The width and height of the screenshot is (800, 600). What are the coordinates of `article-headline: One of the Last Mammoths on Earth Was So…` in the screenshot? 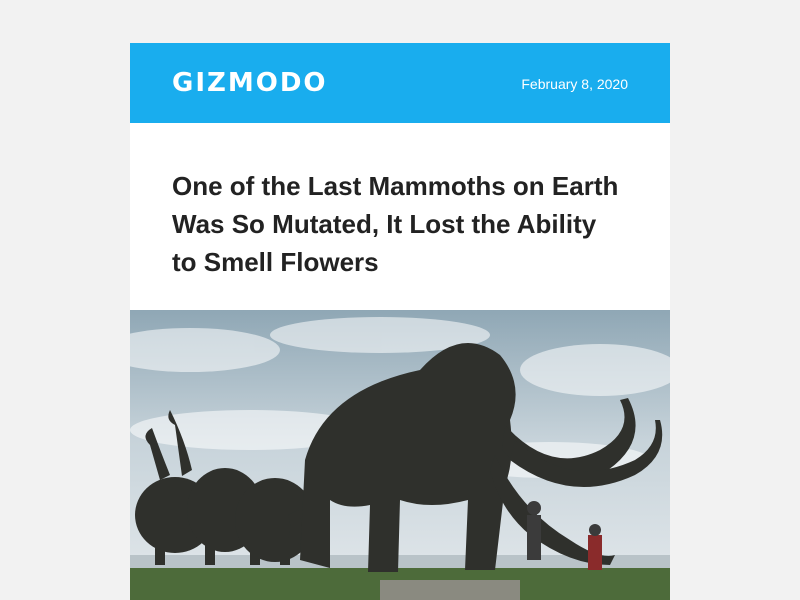 It's located at (397, 224).